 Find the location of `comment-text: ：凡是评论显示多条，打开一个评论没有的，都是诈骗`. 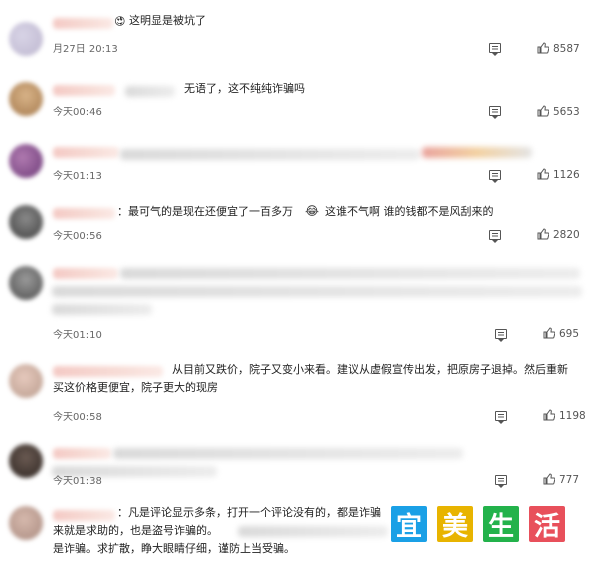

comment-text: ：凡是评论显示多条，打开一个评论没有的，都是诈骗 is located at coordinates (249, 512).